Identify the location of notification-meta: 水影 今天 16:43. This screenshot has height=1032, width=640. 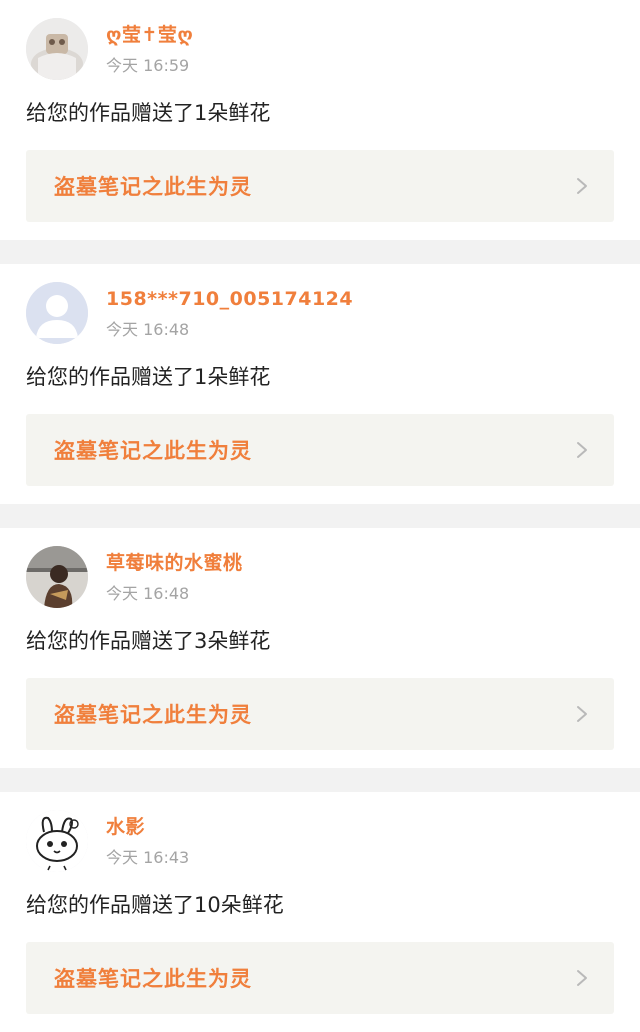
(147, 841).